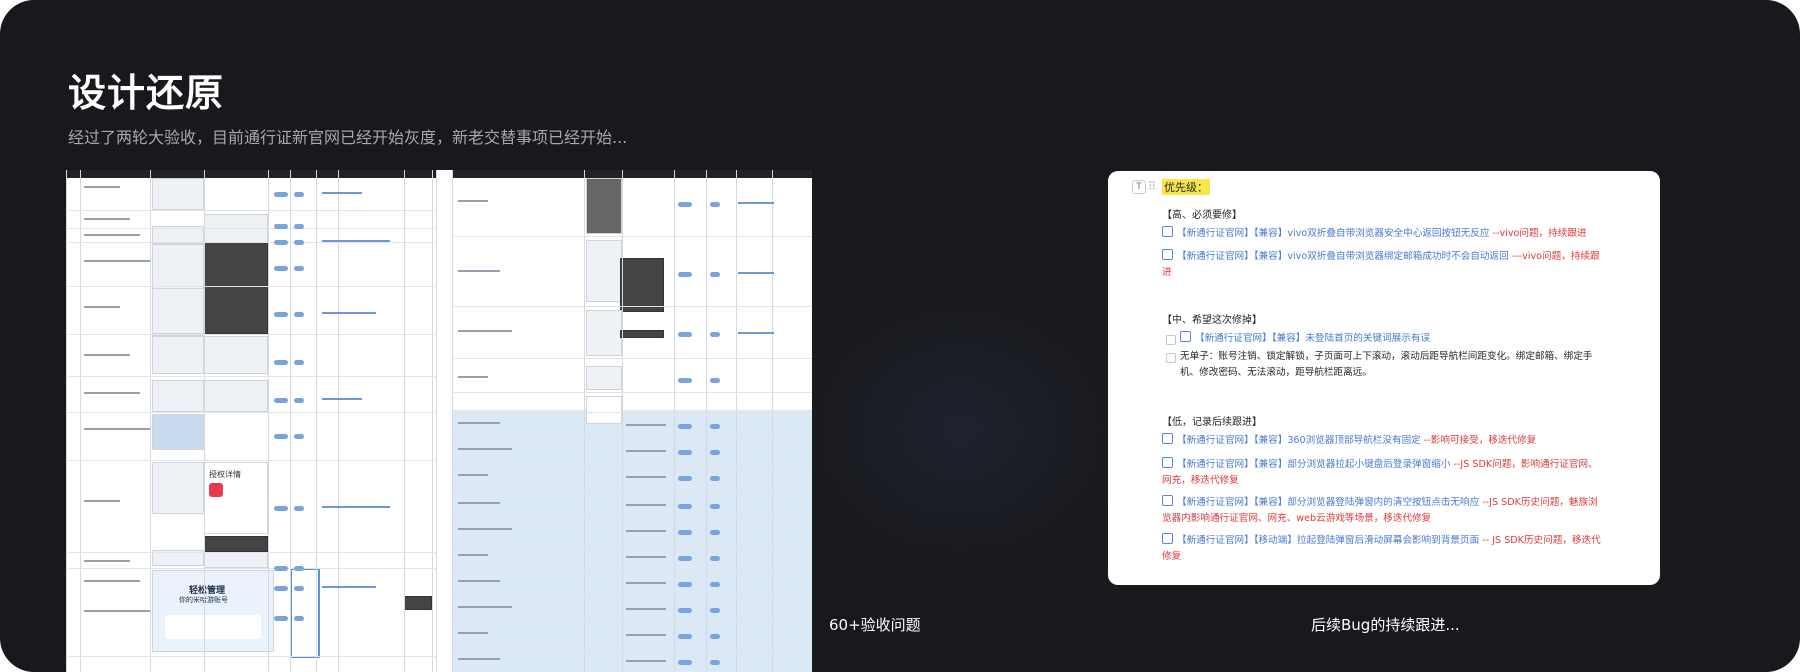  Describe the element at coordinates (146, 93) in the screenshot. I see `page-title: 设计还原` at that location.